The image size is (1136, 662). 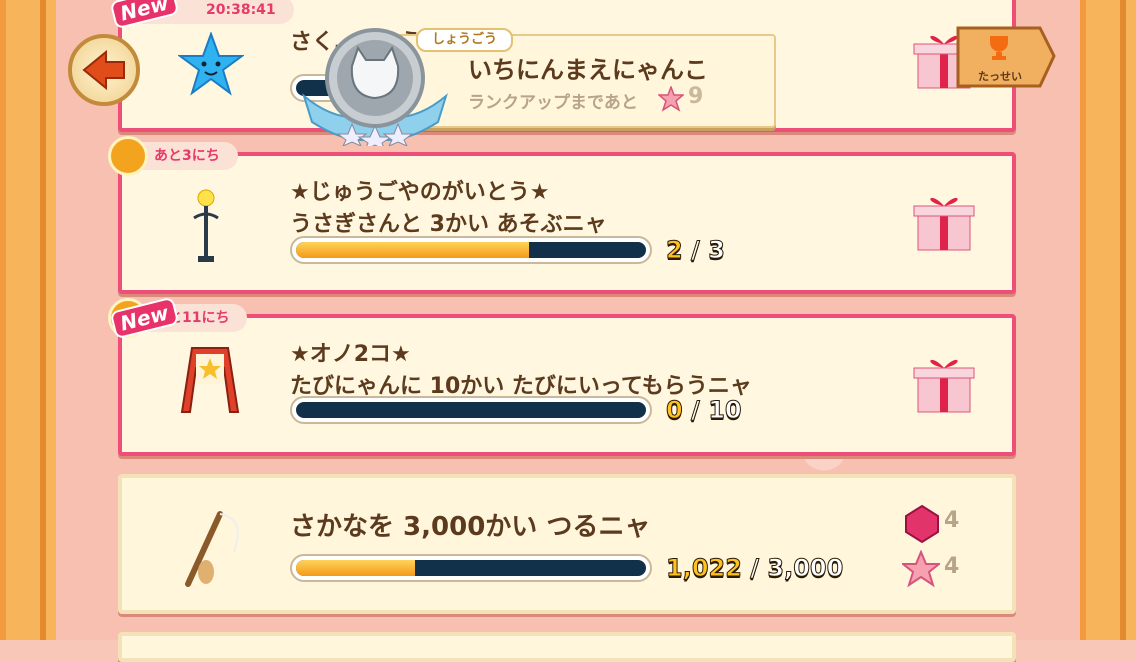 What do you see at coordinates (1000, 76) in the screenshot?
I see `achievement-label: たっせい` at bounding box center [1000, 76].